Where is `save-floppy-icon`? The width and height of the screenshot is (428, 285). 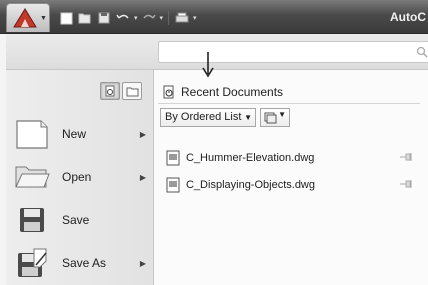 save-floppy-icon is located at coordinates (32, 220).